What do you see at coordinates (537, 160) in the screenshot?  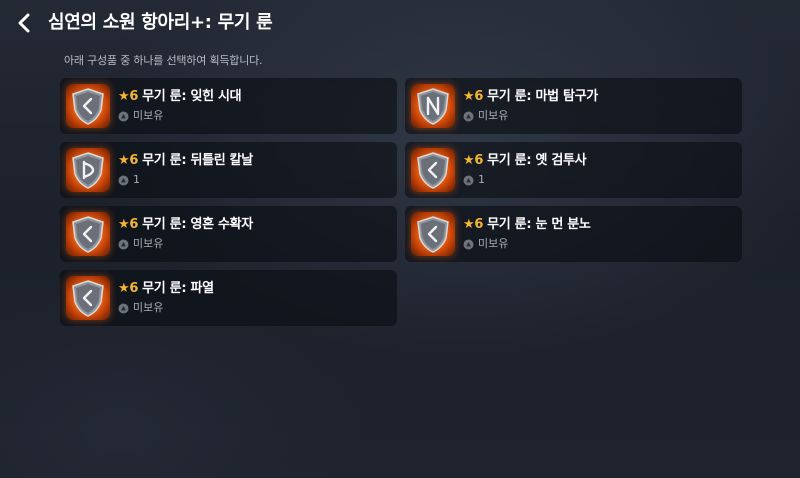 I see `rune-name-label: 무기 룬: 옛 검투사` at bounding box center [537, 160].